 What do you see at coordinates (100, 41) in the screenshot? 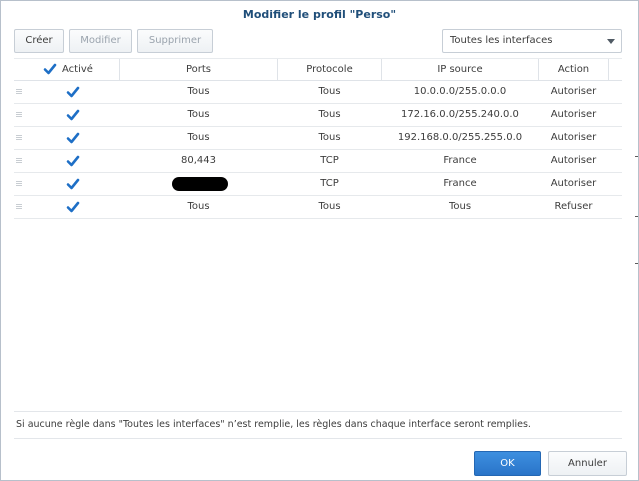
I see `edit-button: Modifier` at bounding box center [100, 41].